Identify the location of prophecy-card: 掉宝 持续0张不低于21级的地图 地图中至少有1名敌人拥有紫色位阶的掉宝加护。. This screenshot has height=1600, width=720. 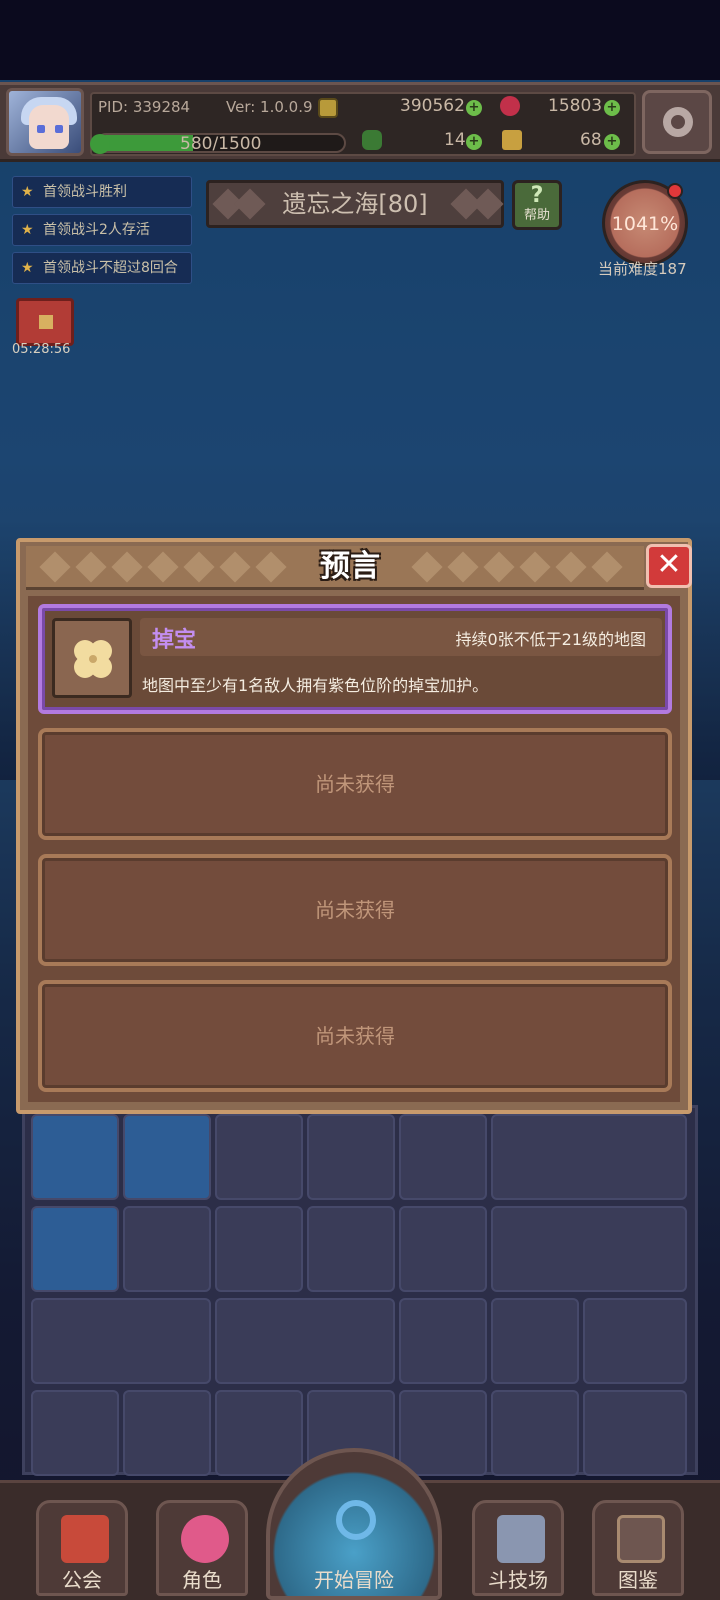
(355, 659).